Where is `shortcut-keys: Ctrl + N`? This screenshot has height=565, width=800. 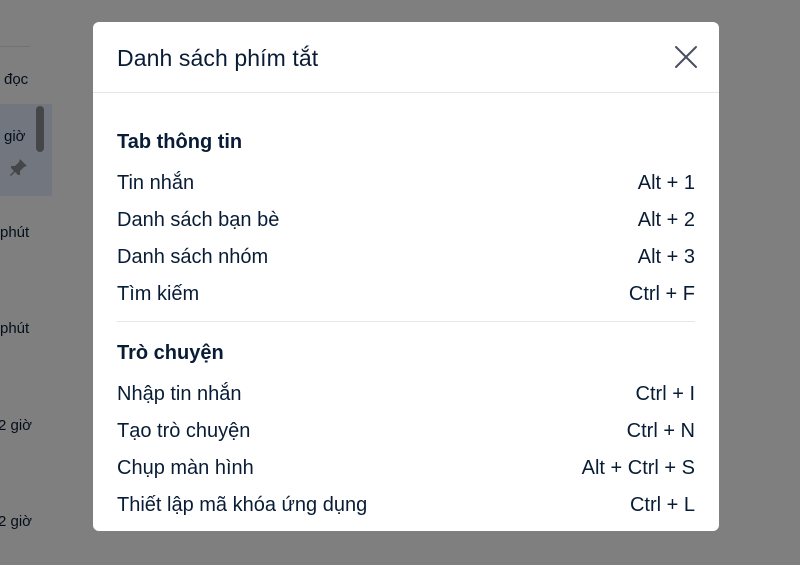
shortcut-keys: Ctrl + N is located at coordinates (660, 431).